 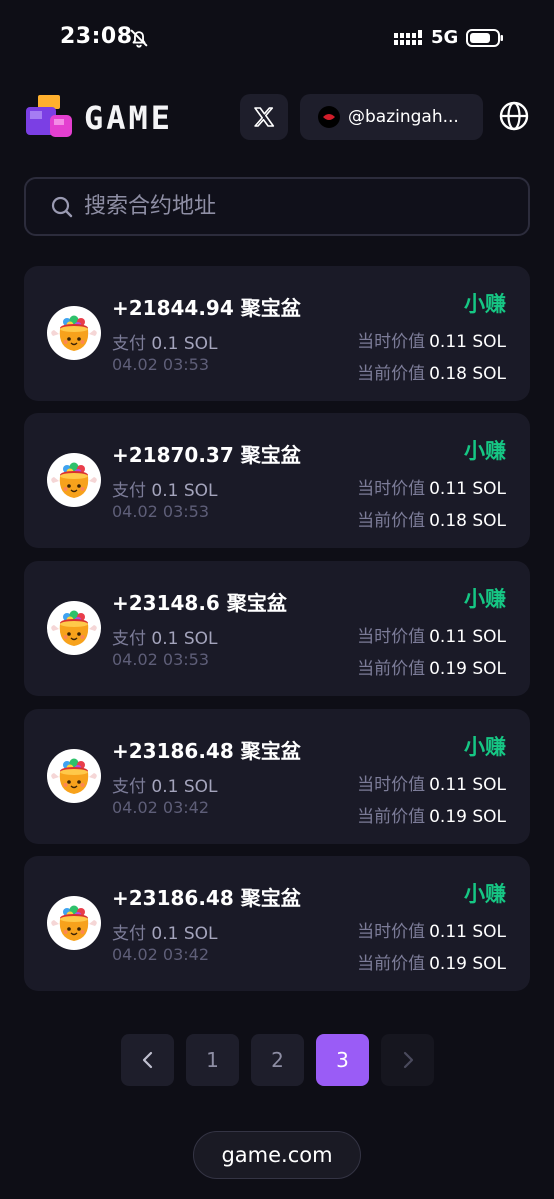 I want to click on user-avatar, so click(x=329, y=117).